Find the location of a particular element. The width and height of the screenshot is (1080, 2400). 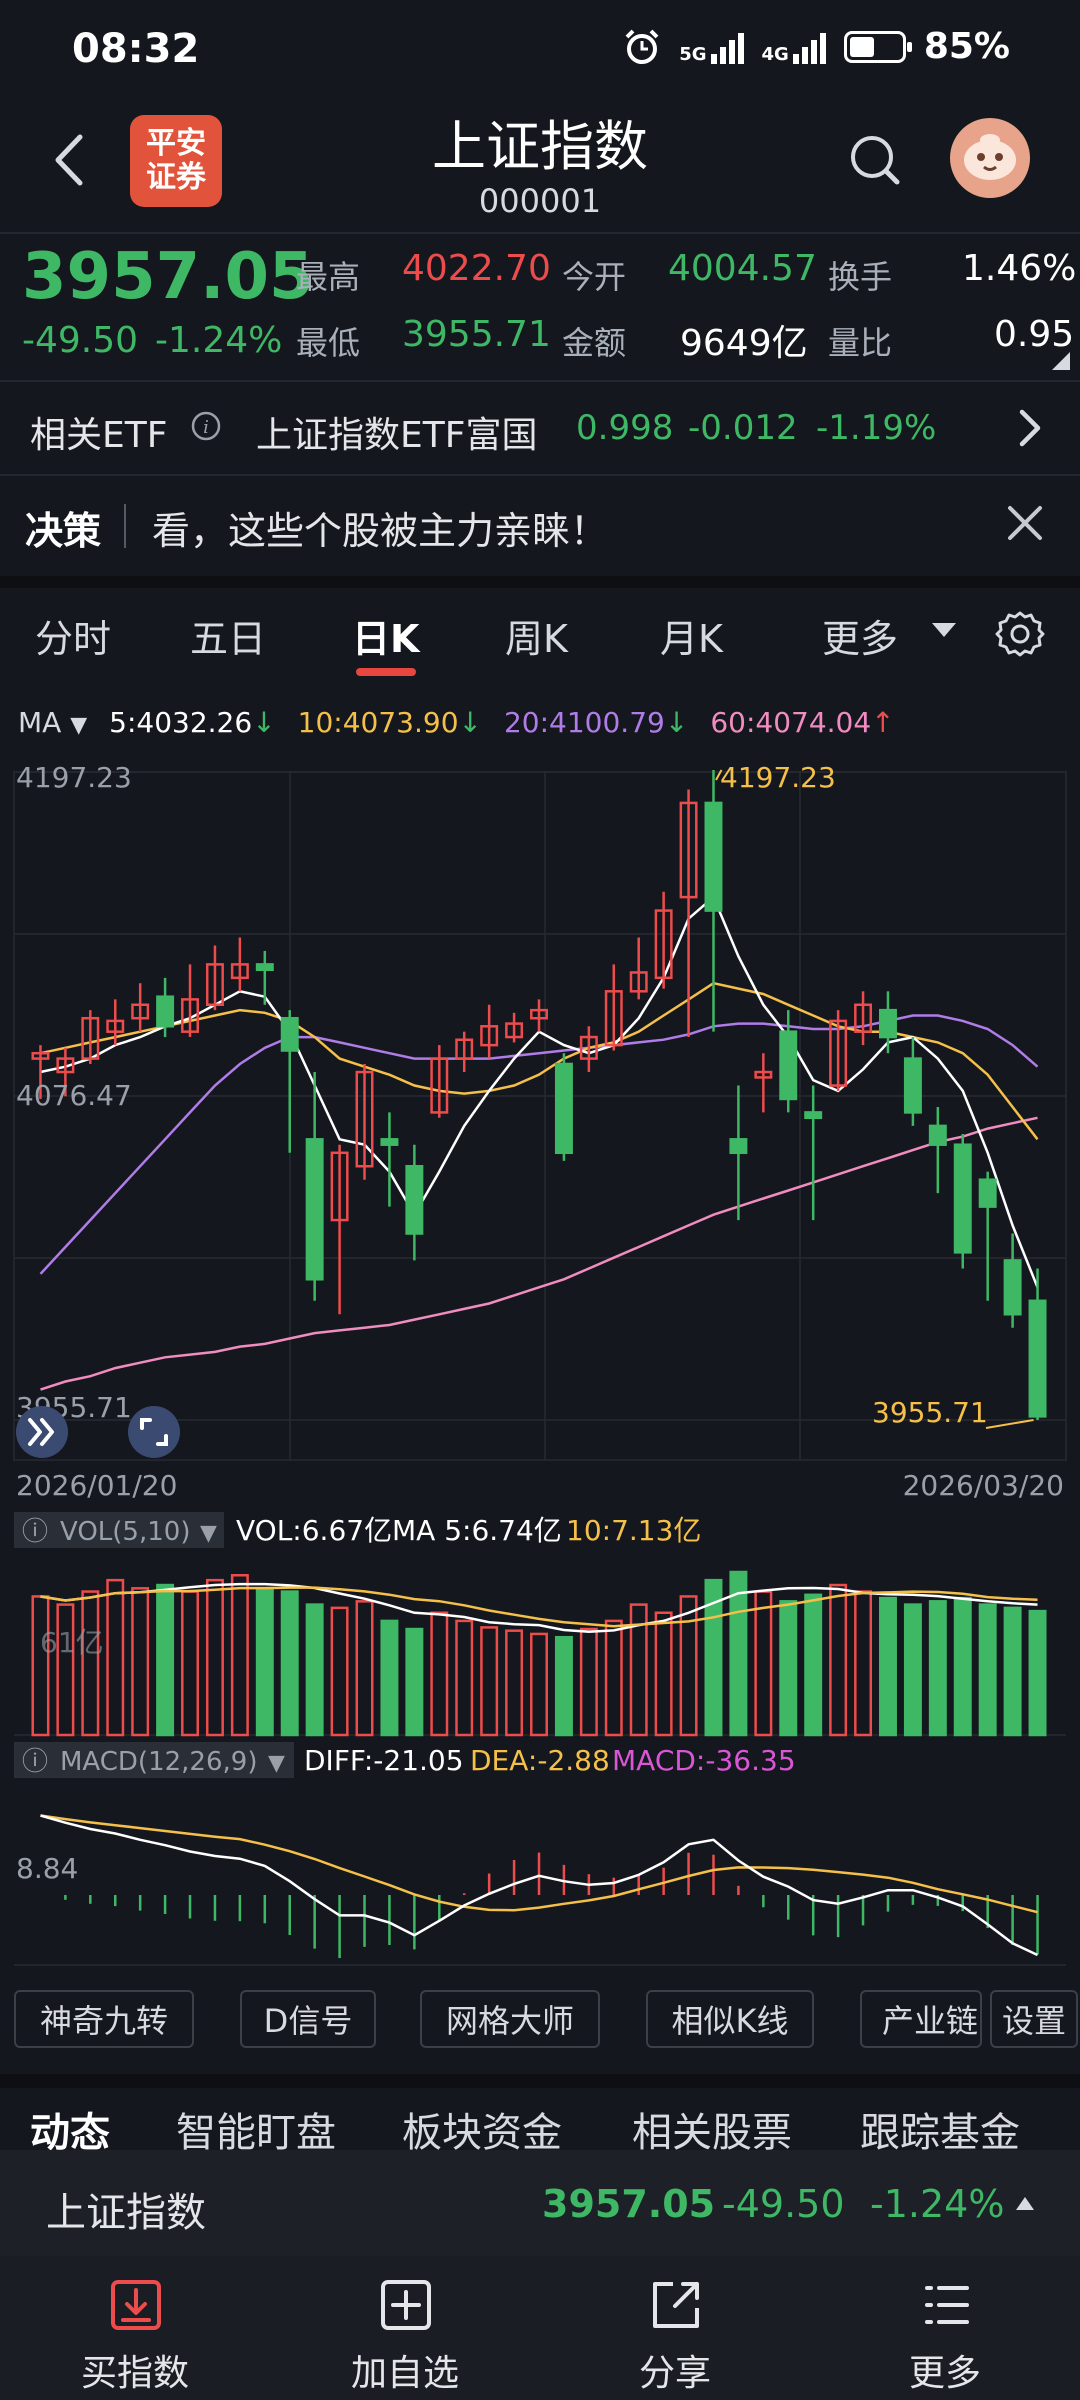

low-annotation: 3955.71 is located at coordinates (930, 1412).